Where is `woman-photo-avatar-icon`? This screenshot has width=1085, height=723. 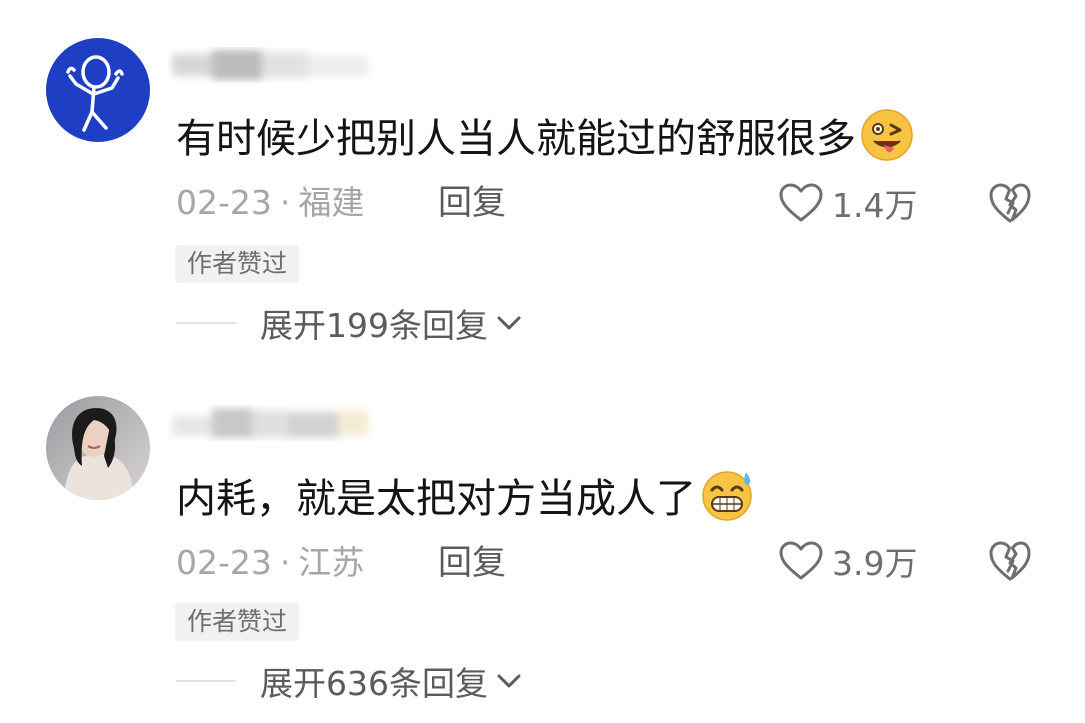
woman-photo-avatar-icon is located at coordinates (98, 448).